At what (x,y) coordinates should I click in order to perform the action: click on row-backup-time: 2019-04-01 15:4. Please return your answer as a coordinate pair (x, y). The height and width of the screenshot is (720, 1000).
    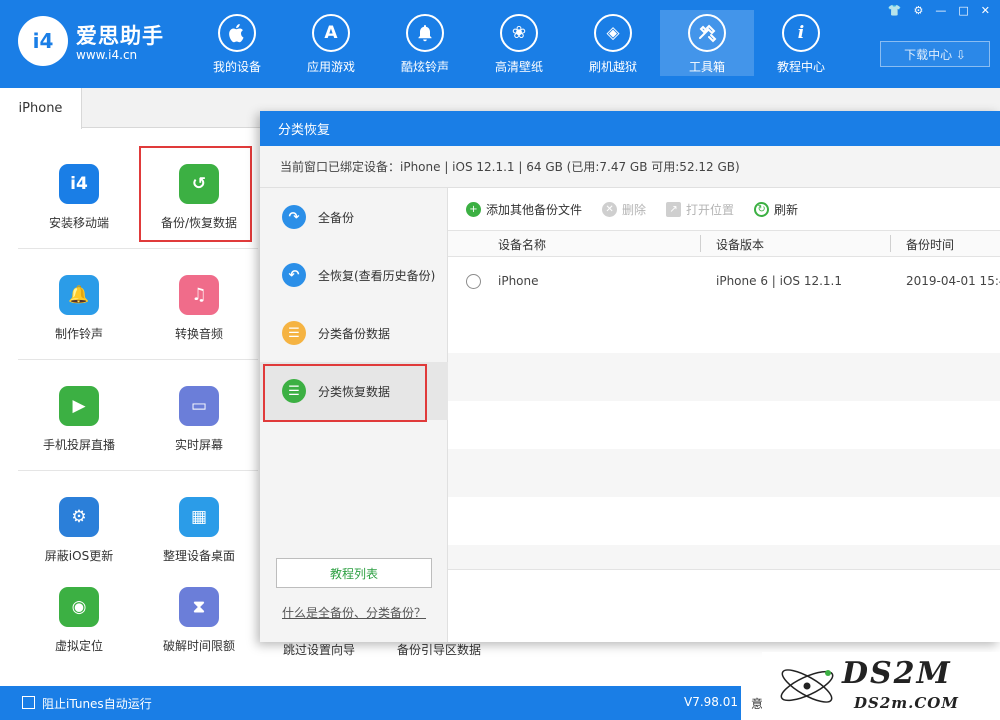
    Looking at the image, I should click on (953, 281).